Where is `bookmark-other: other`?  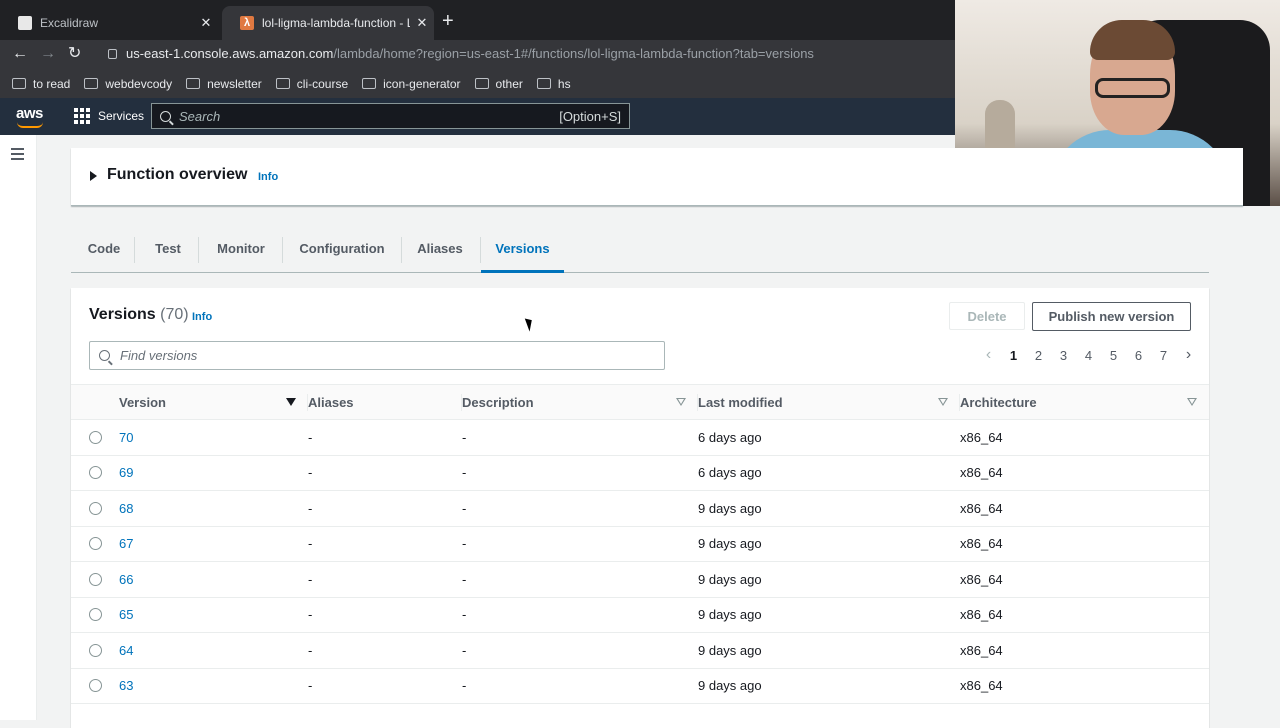
bookmark-other: other is located at coordinates (498, 84).